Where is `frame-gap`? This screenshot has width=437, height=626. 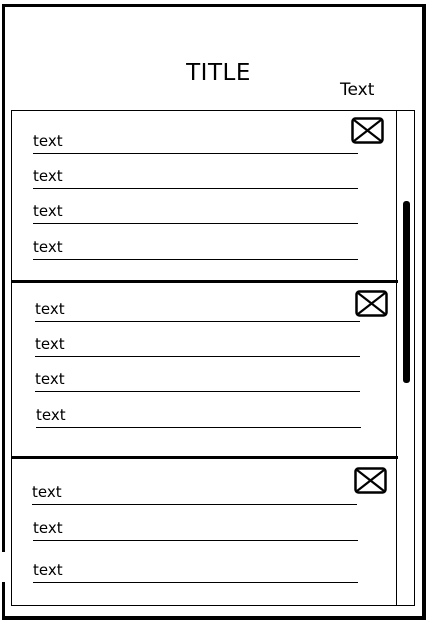 frame-gap is located at coordinates (3, 567).